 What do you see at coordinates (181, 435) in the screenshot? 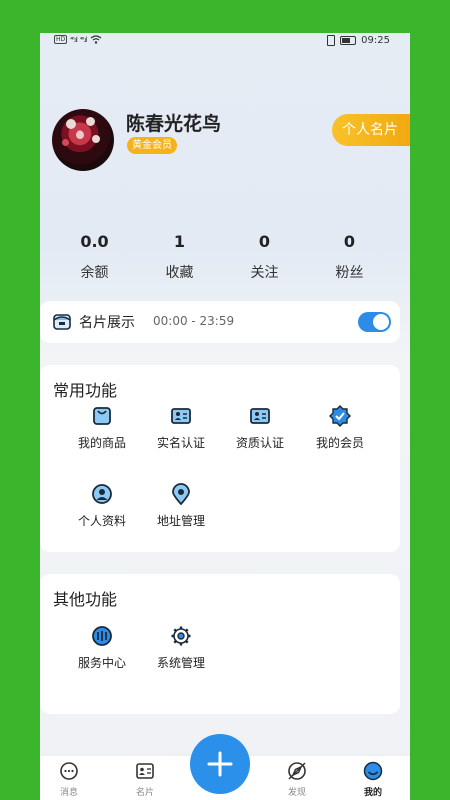
I see `real-name-auth-button: 实名认证` at bounding box center [181, 435].